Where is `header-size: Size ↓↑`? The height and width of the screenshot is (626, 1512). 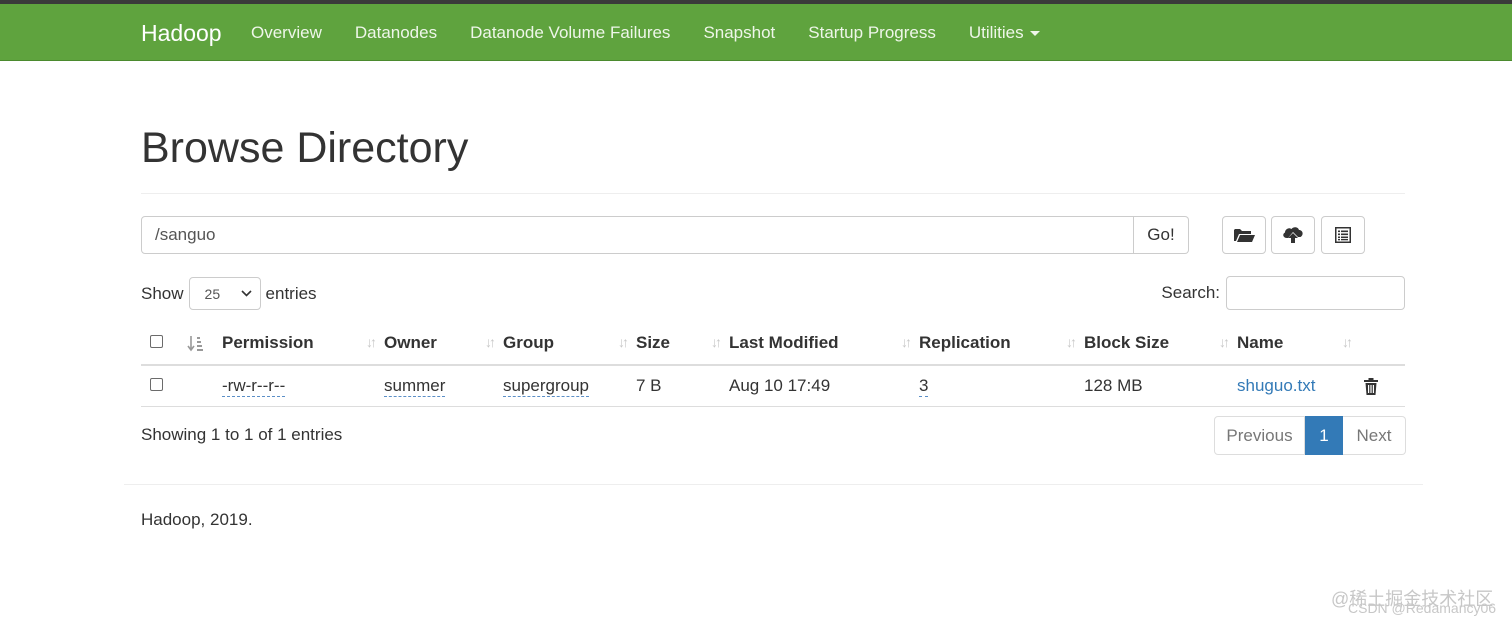 header-size: Size ↓↑ is located at coordinates (682, 344).